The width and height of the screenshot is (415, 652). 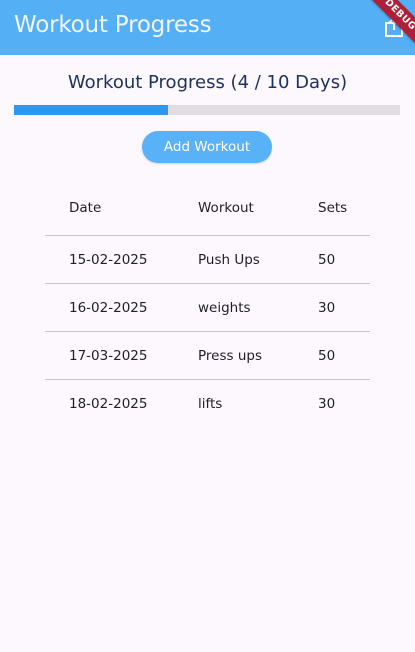 I want to click on progress-heading: Workout Progress (4 / 10 Days), so click(x=207, y=82).